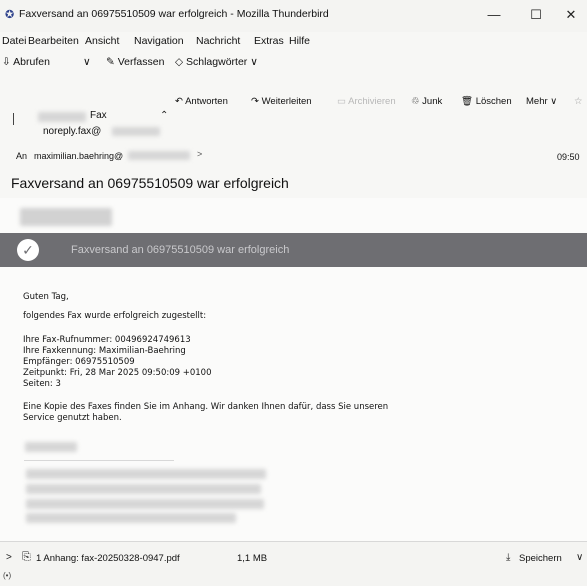  I want to click on get-messages-button: ⇩ Abrufen, so click(26, 62).